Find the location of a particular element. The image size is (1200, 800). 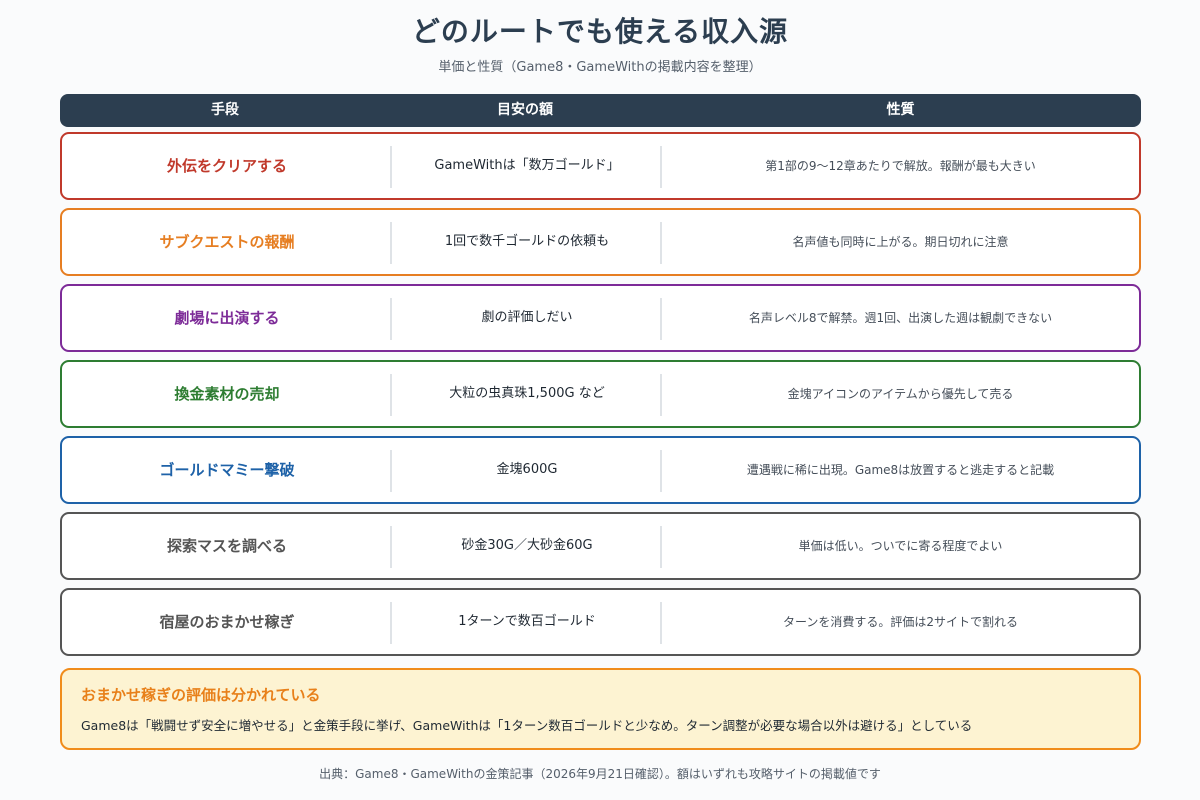

row-amount: 砂金30G／大砂金60G is located at coordinates (527, 545).